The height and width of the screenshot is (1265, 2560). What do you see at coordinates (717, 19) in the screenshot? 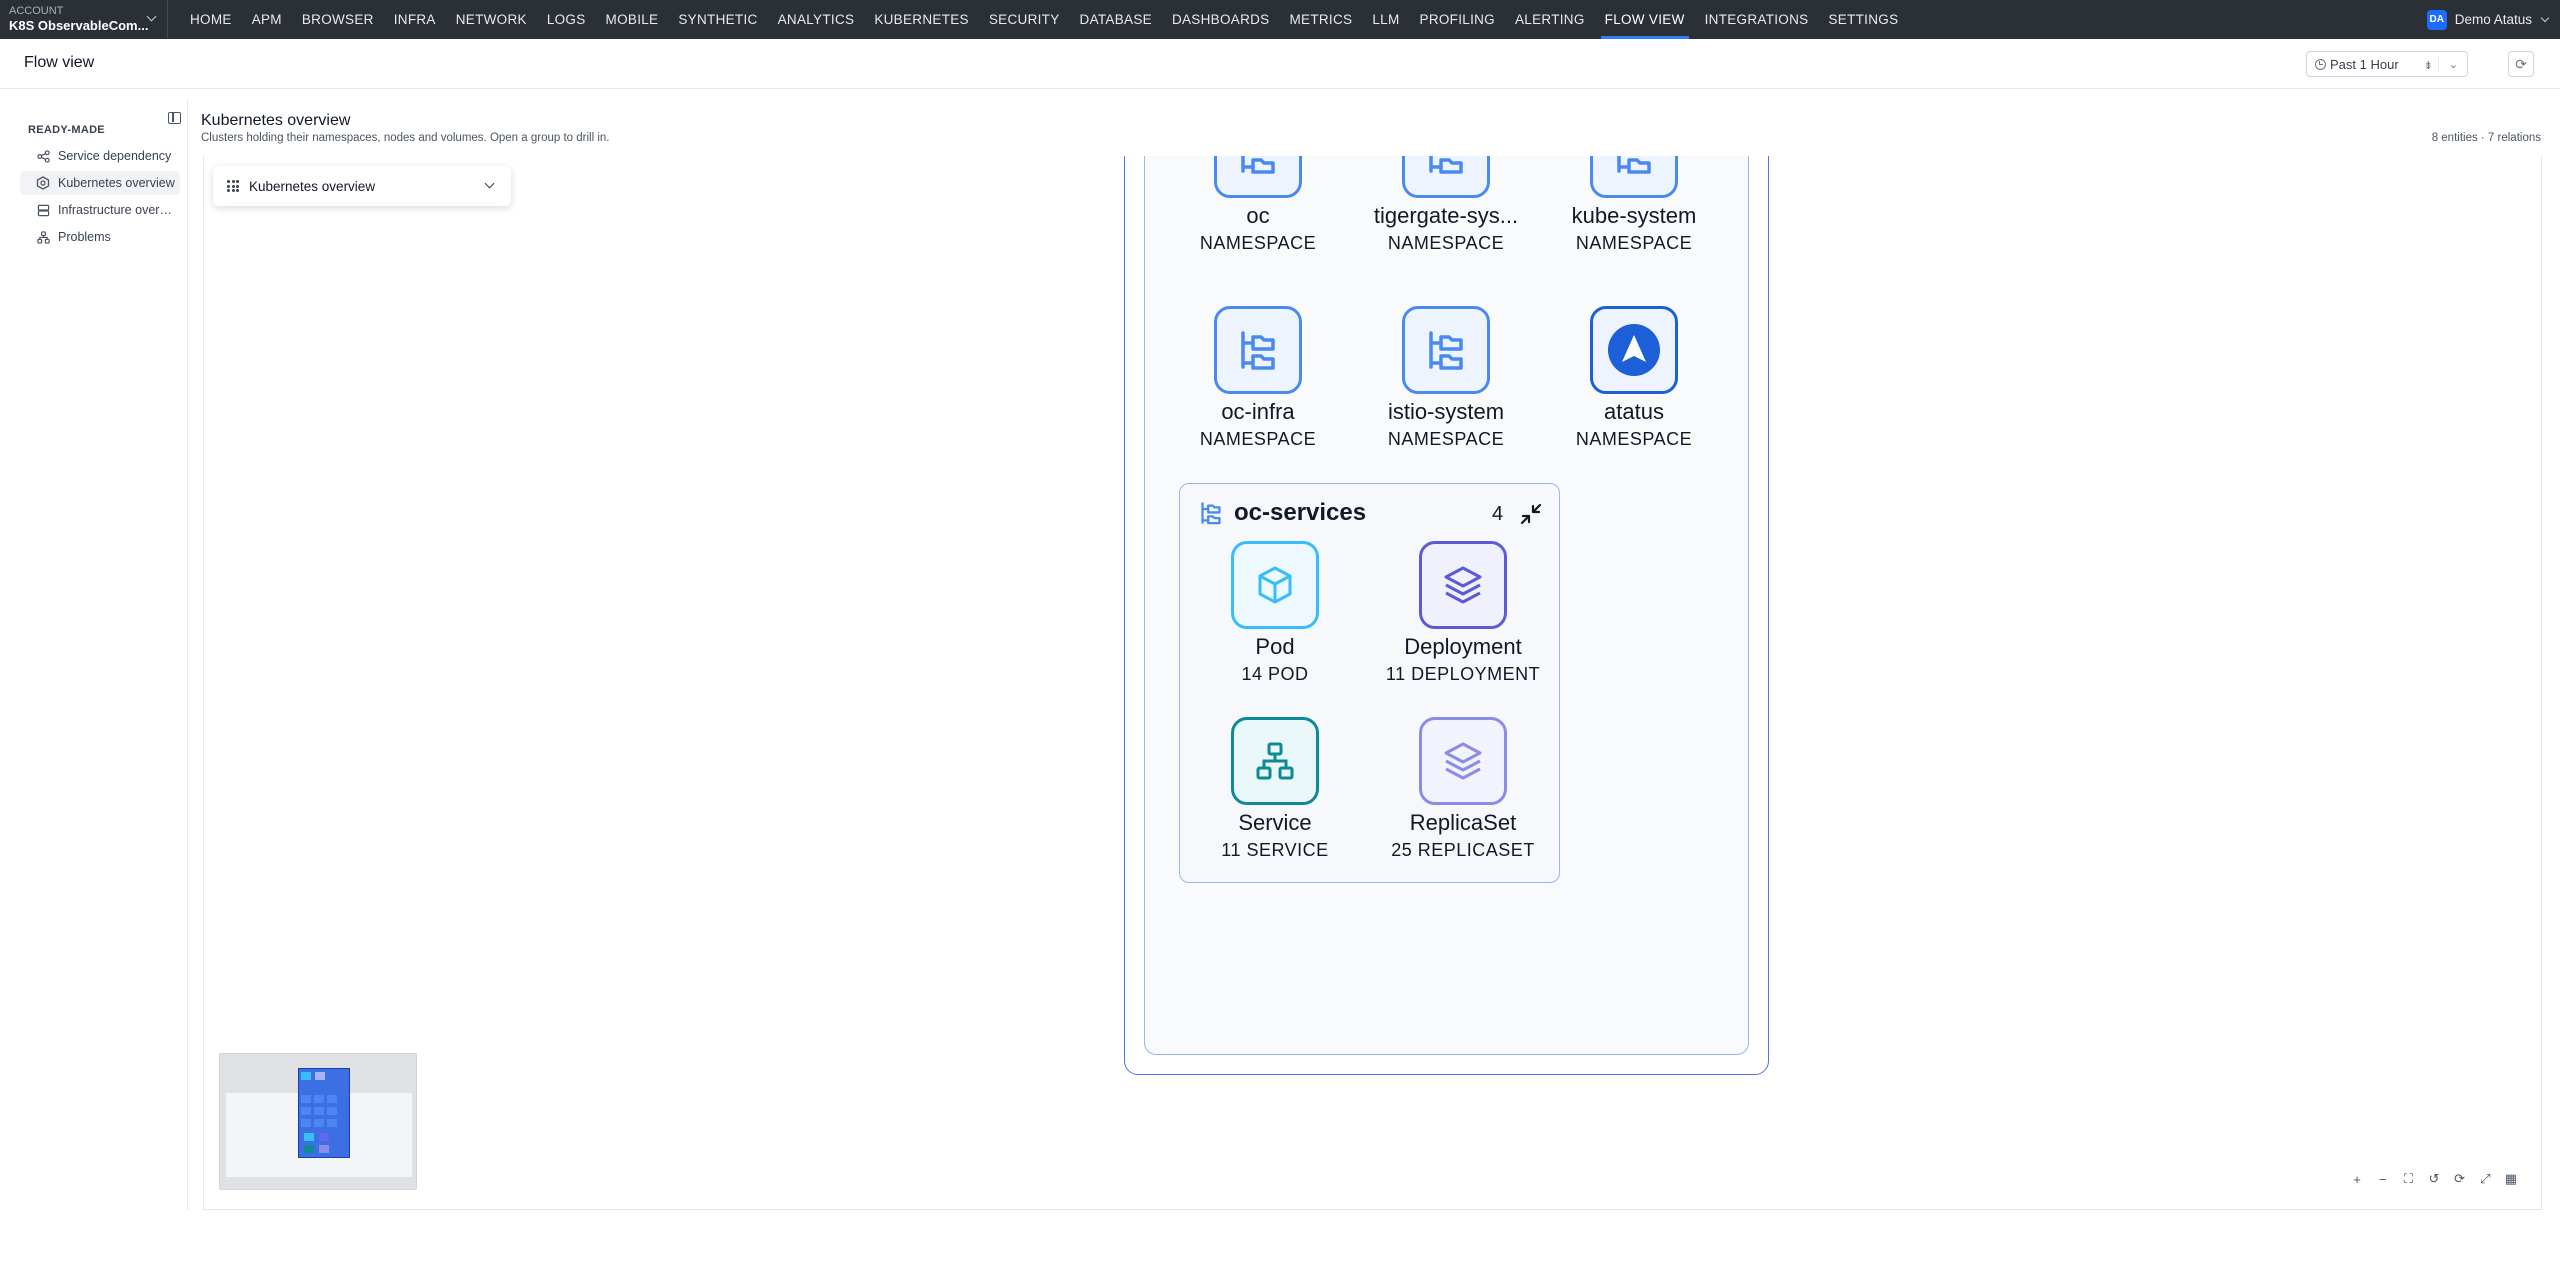
I see `nav-synthetic: SYNTHETIC` at bounding box center [717, 19].